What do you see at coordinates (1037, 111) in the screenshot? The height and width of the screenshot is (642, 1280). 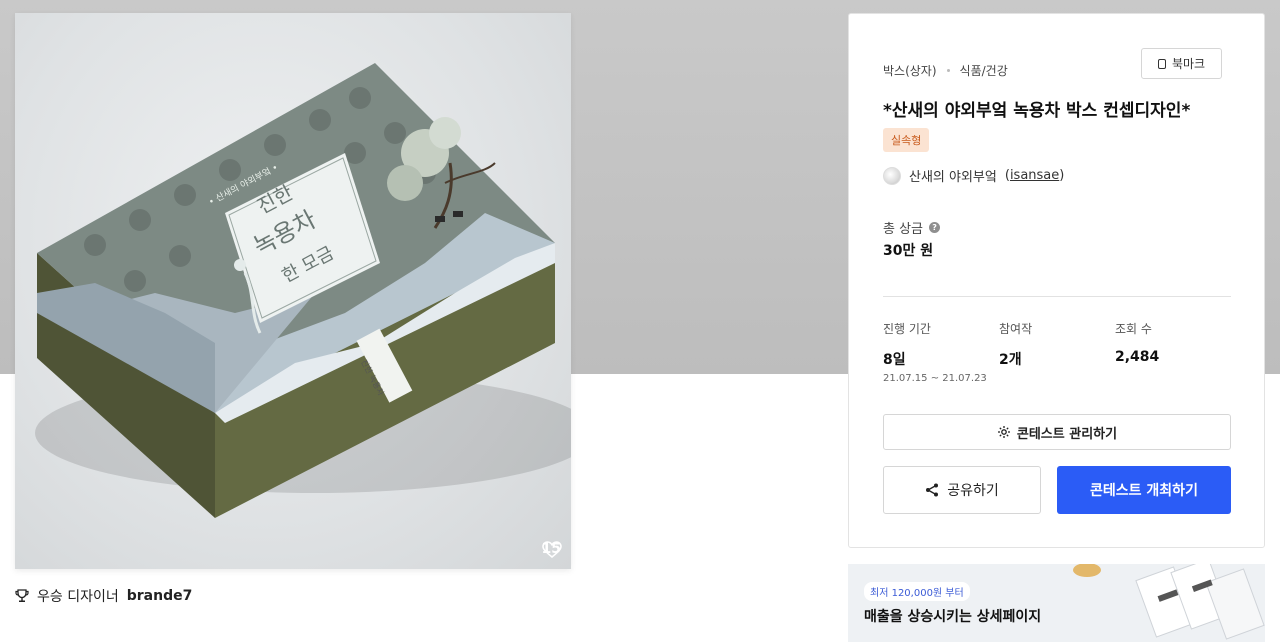 I see `contest-title: *산새의 야외부엌 녹용차 박스 컨셉디자인*` at bounding box center [1037, 111].